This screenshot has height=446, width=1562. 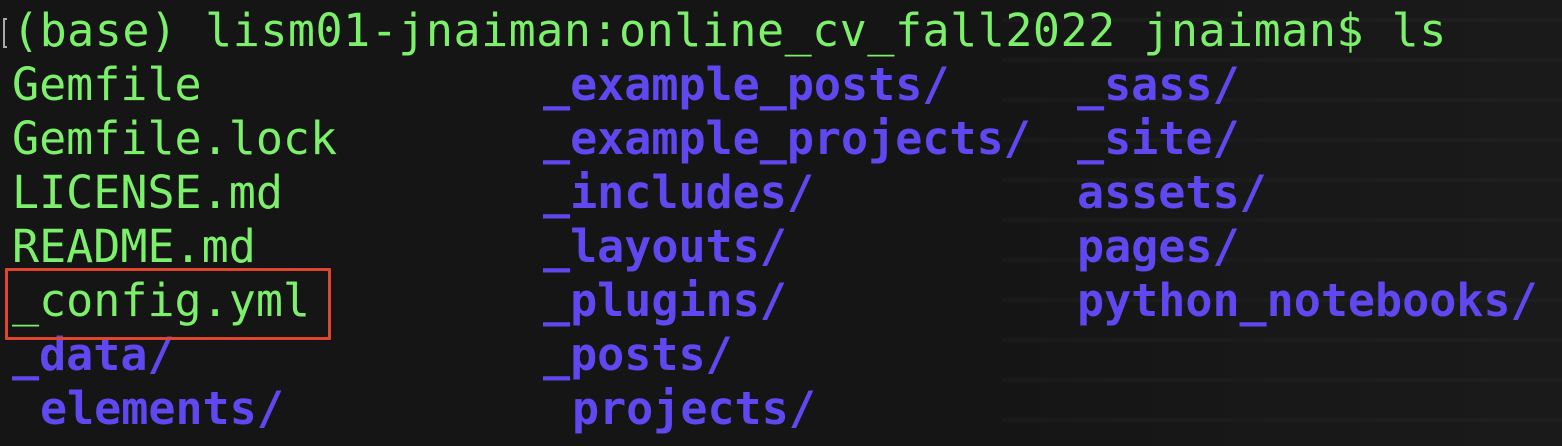 I want to click on dir-posts: _posts/, so click(x=638, y=354).